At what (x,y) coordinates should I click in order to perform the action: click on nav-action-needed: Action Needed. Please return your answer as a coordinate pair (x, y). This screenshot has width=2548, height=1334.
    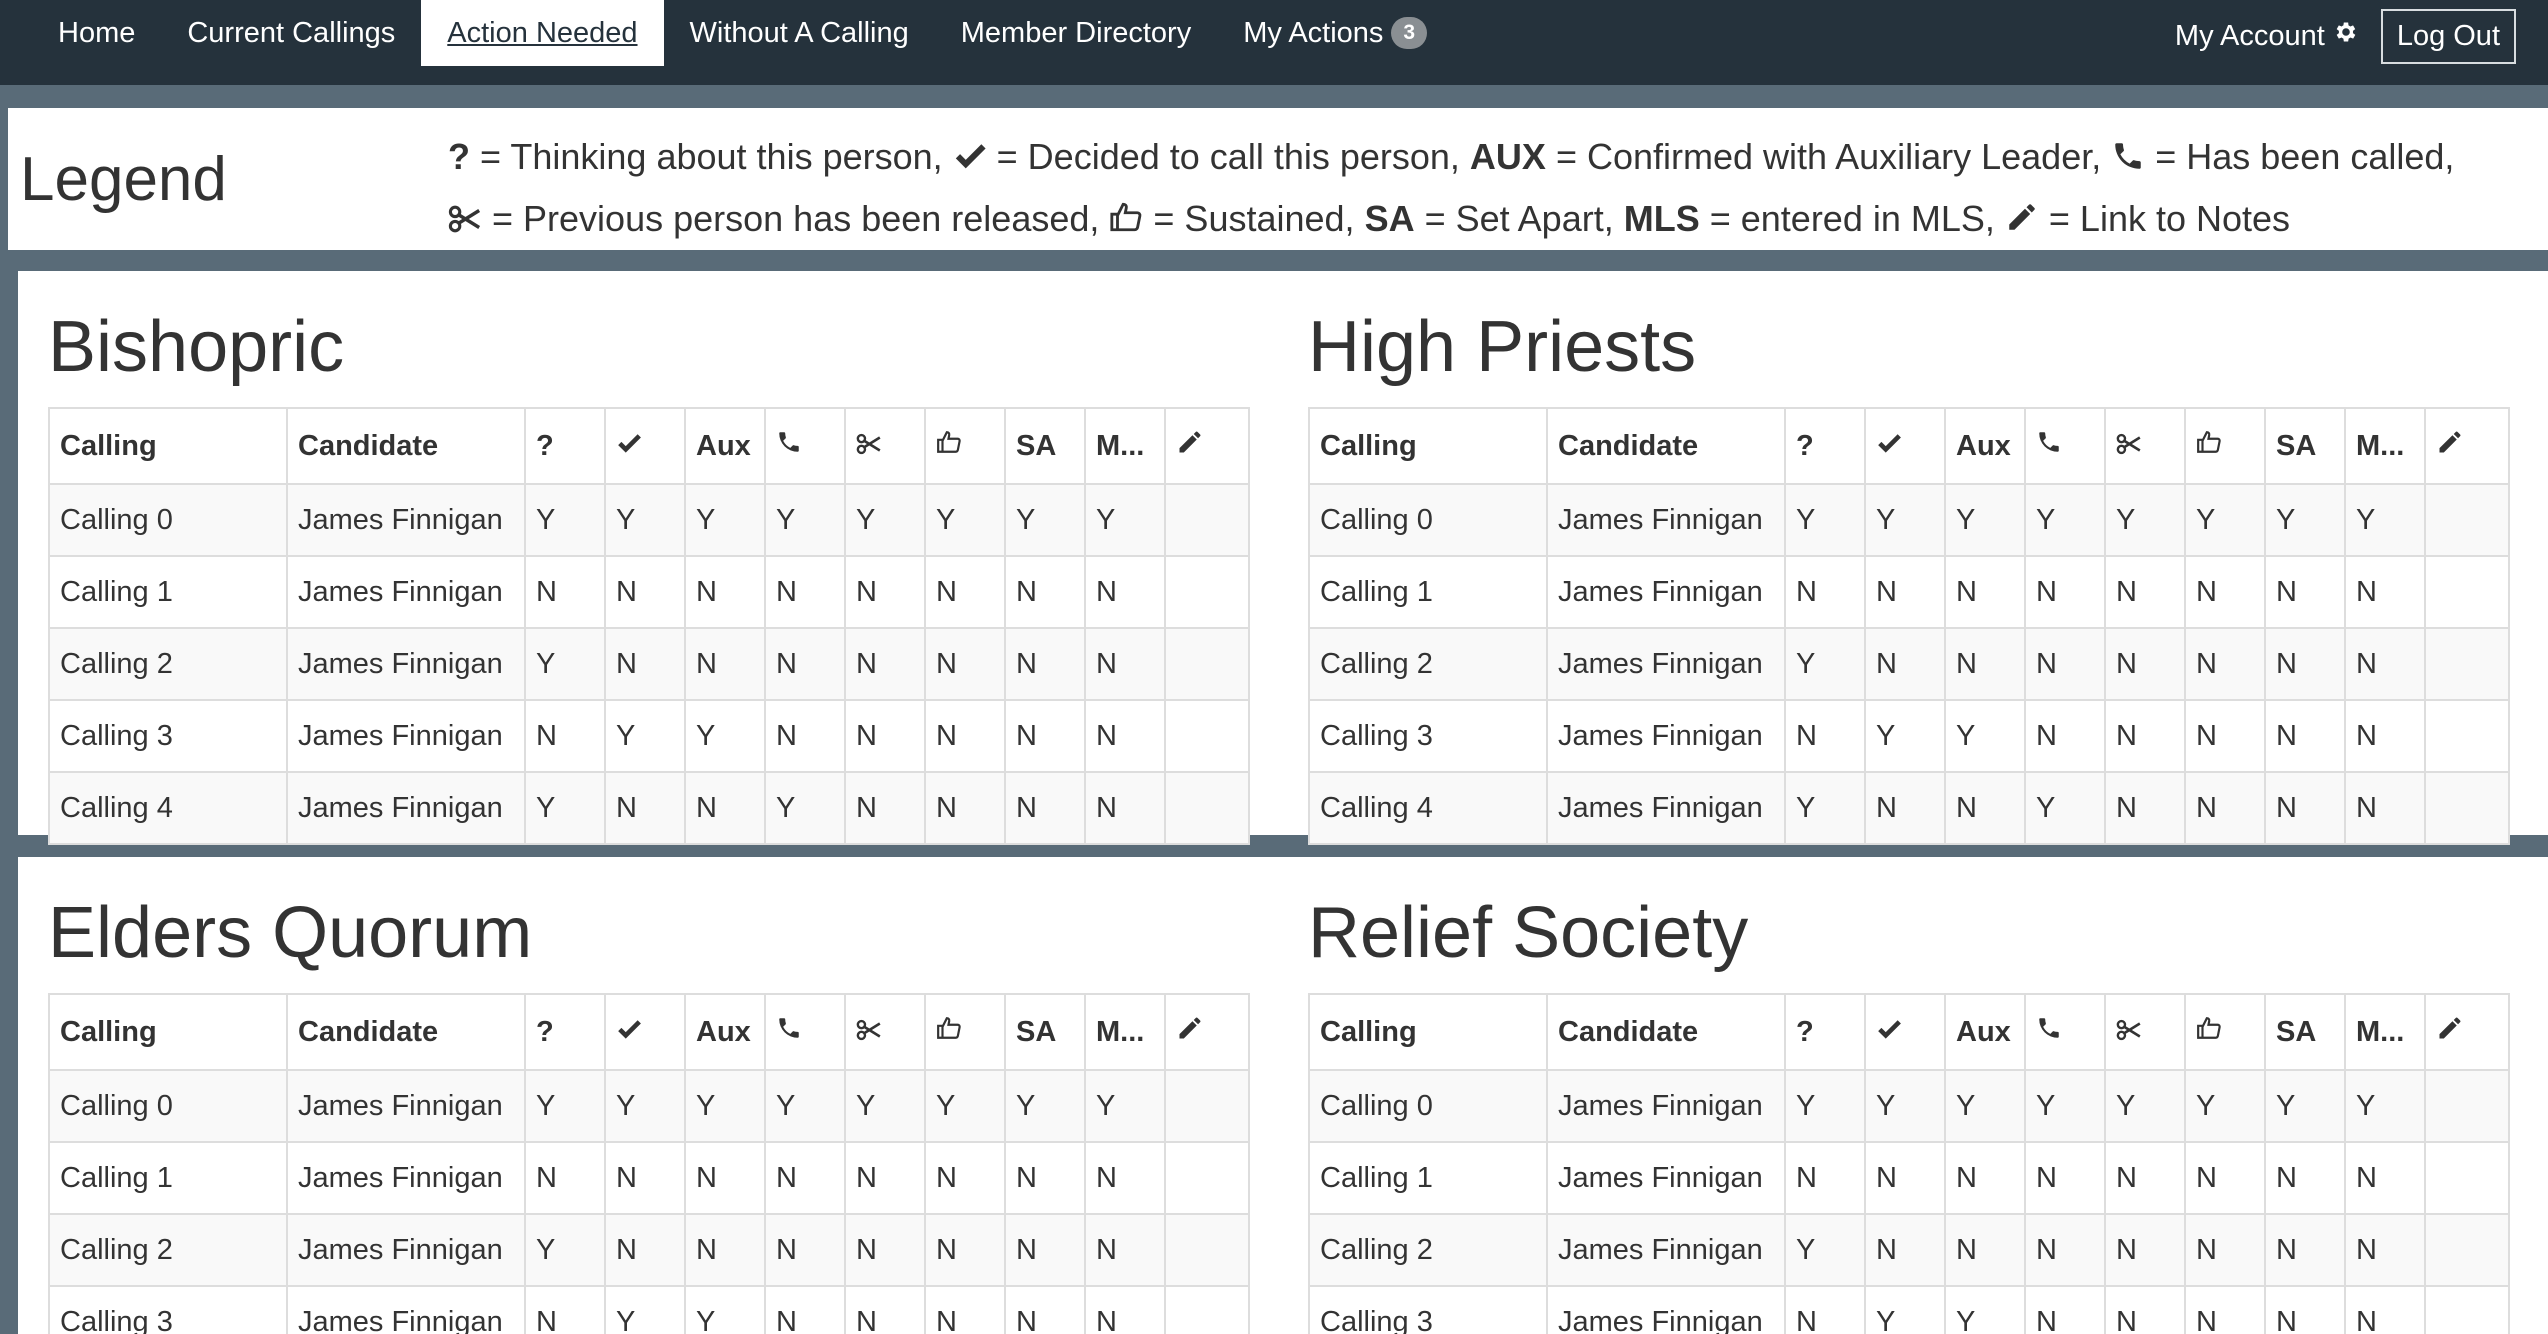
    Looking at the image, I should click on (542, 33).